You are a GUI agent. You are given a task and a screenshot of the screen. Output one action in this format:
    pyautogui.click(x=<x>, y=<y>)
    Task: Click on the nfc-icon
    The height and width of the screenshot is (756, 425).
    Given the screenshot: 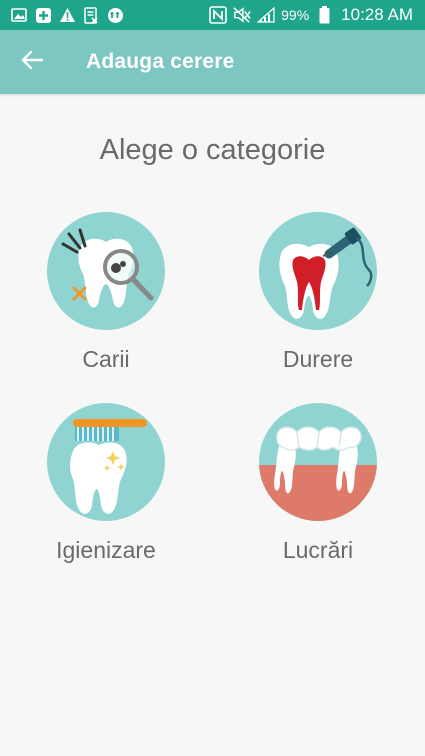 What is the action you would take?
    pyautogui.click(x=218, y=15)
    